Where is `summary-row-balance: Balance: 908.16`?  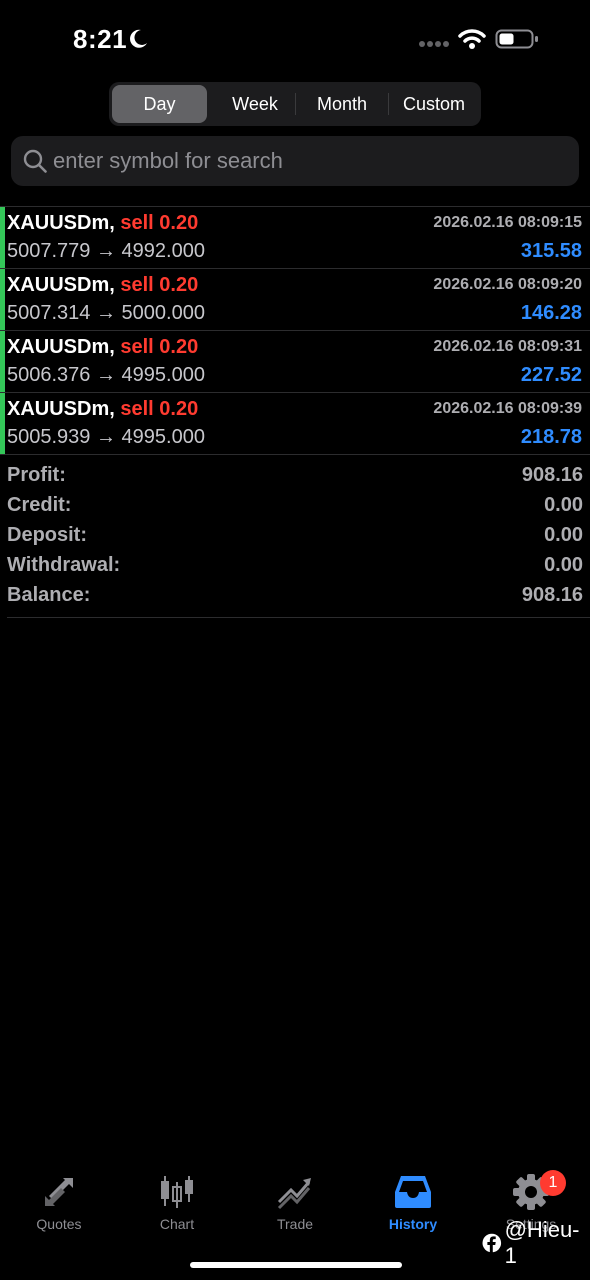 summary-row-balance: Balance: 908.16 is located at coordinates (295, 597).